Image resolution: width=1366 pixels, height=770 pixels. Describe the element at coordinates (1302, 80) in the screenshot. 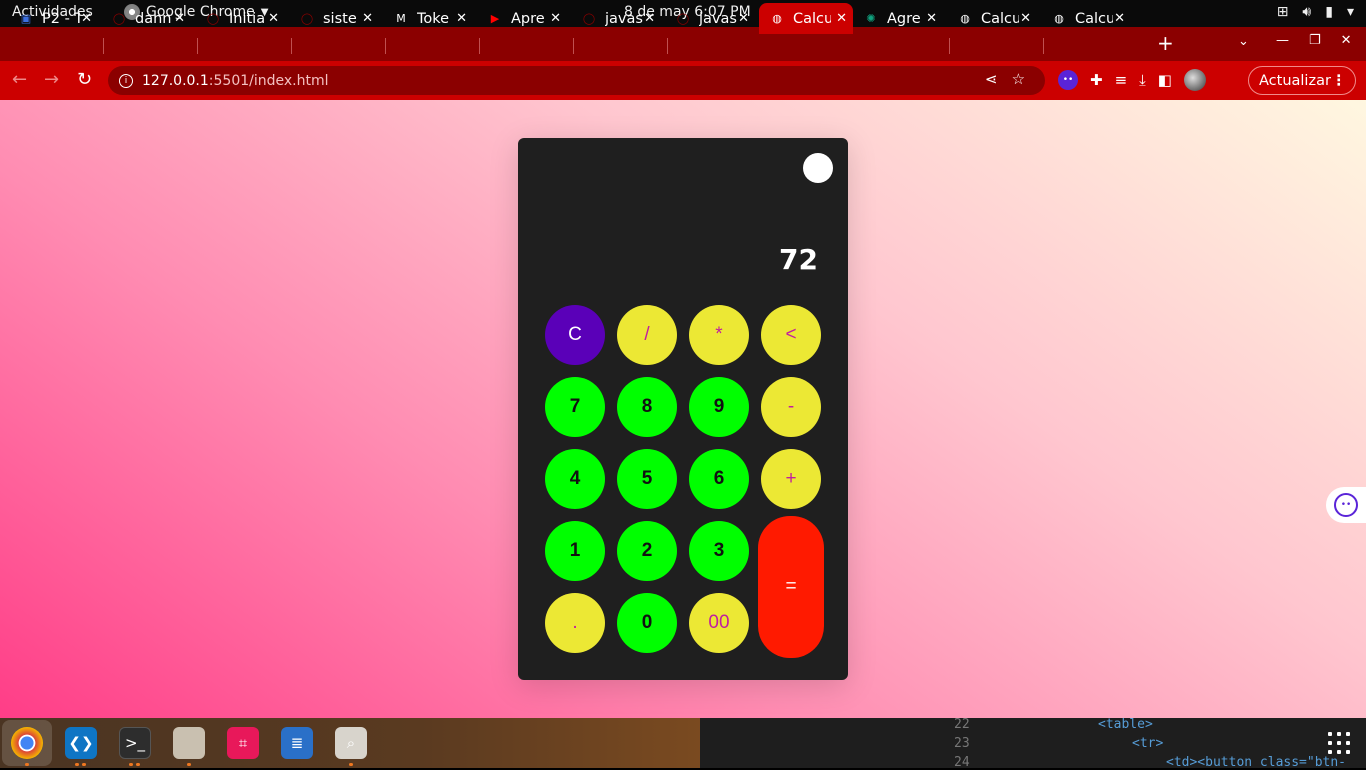

I see `update-button: Actualizar ⋮` at that location.